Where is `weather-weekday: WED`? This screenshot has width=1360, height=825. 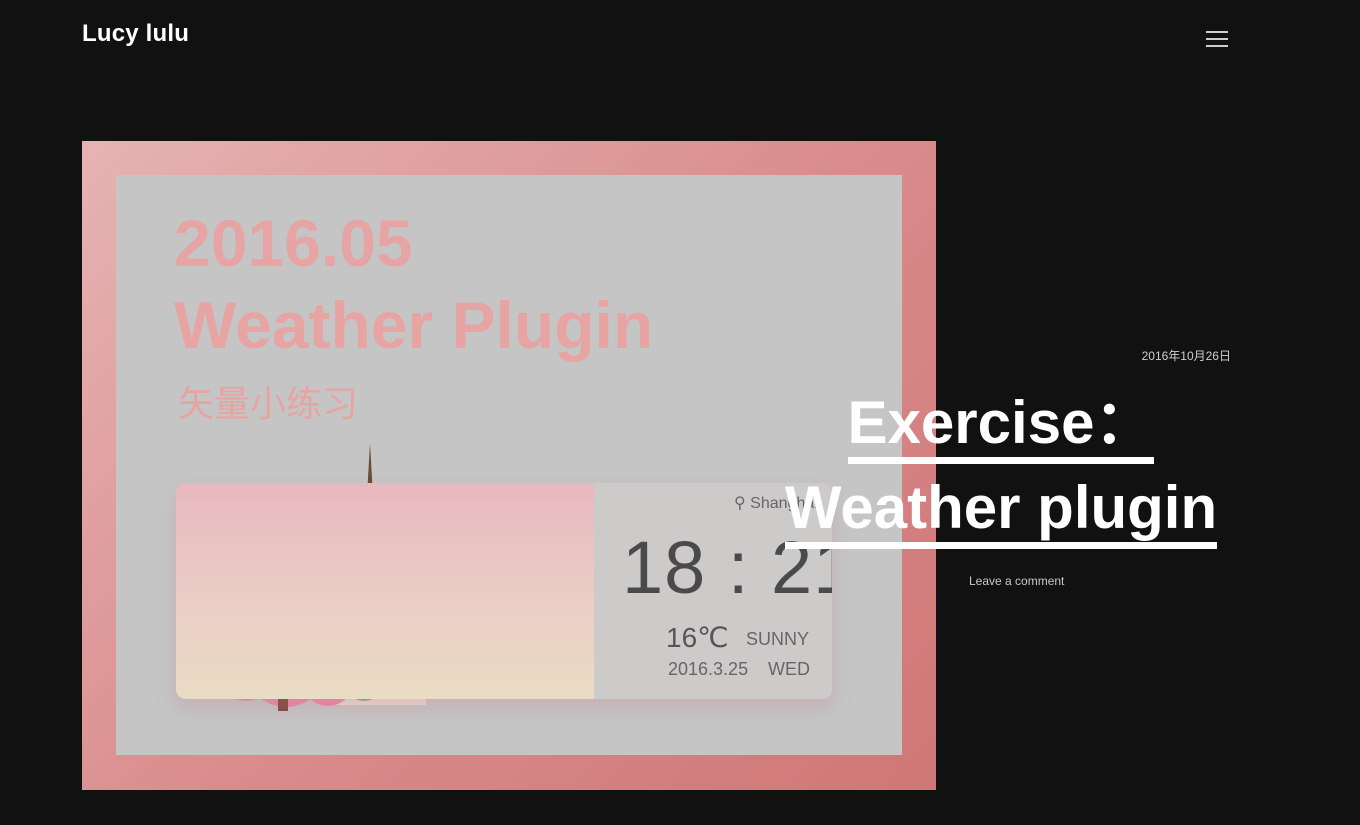
weather-weekday: WED is located at coordinates (789, 669).